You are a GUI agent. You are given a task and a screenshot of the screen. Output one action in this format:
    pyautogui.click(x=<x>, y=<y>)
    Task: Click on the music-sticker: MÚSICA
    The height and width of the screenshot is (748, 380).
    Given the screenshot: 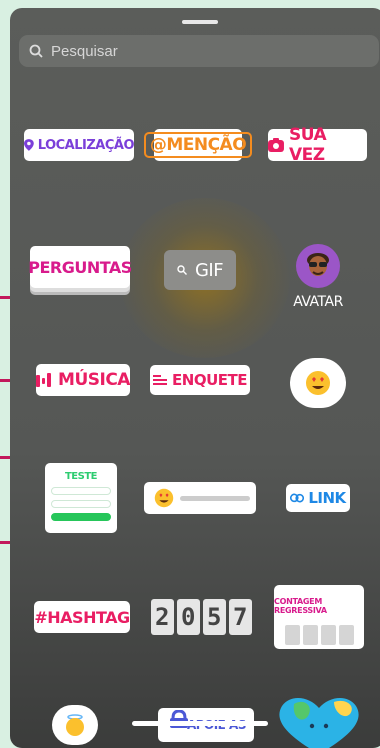 What is the action you would take?
    pyautogui.click(x=83, y=380)
    